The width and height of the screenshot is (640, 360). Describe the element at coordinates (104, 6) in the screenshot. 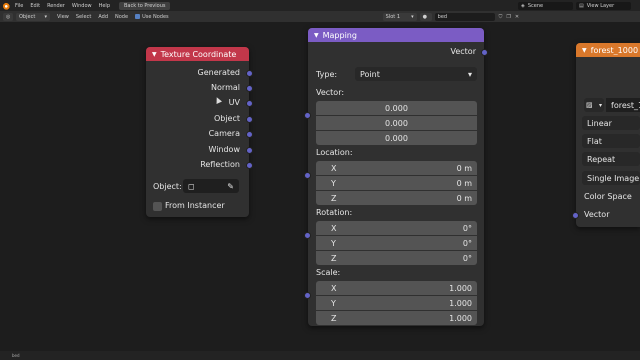

I see `menu-help: Help` at that location.